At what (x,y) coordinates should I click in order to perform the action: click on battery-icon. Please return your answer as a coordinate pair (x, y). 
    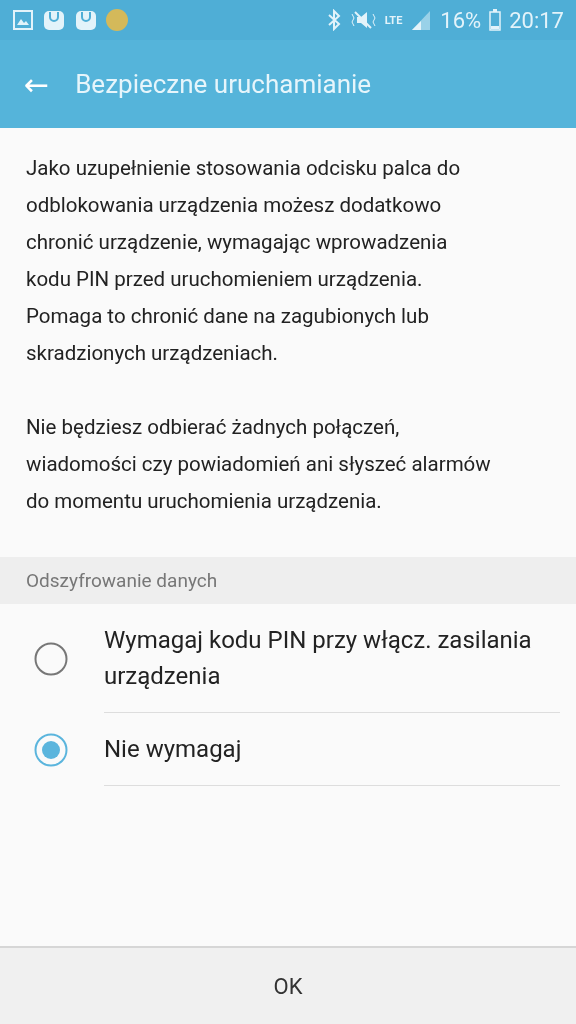
    Looking at the image, I should click on (495, 20).